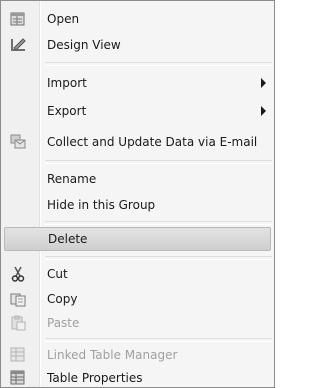  What do you see at coordinates (18, 355) in the screenshot?
I see `linked-table-manager-icon` at bounding box center [18, 355].